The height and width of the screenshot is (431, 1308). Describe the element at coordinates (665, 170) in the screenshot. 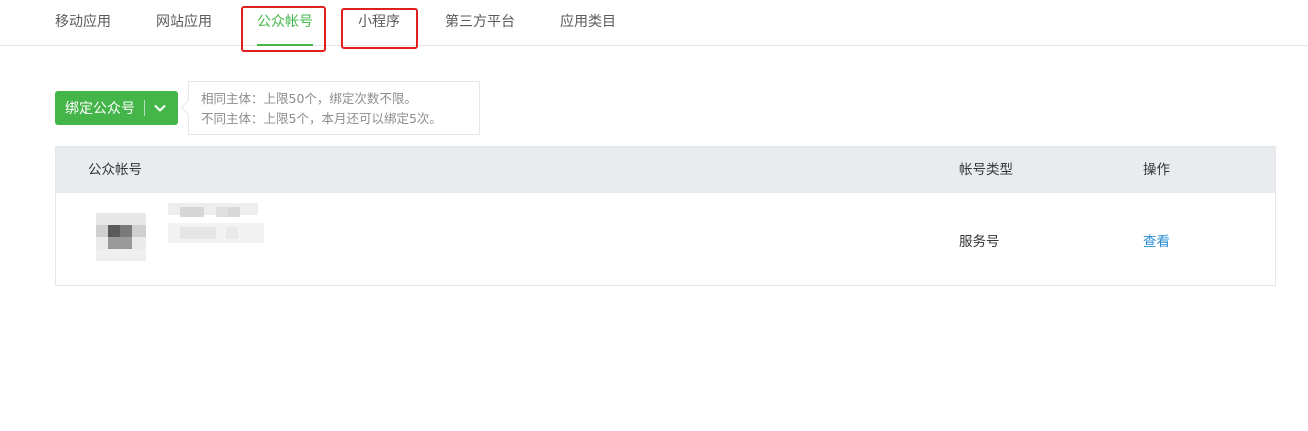

I see `table-header: 公众帐号 帐号类型 操作` at that location.